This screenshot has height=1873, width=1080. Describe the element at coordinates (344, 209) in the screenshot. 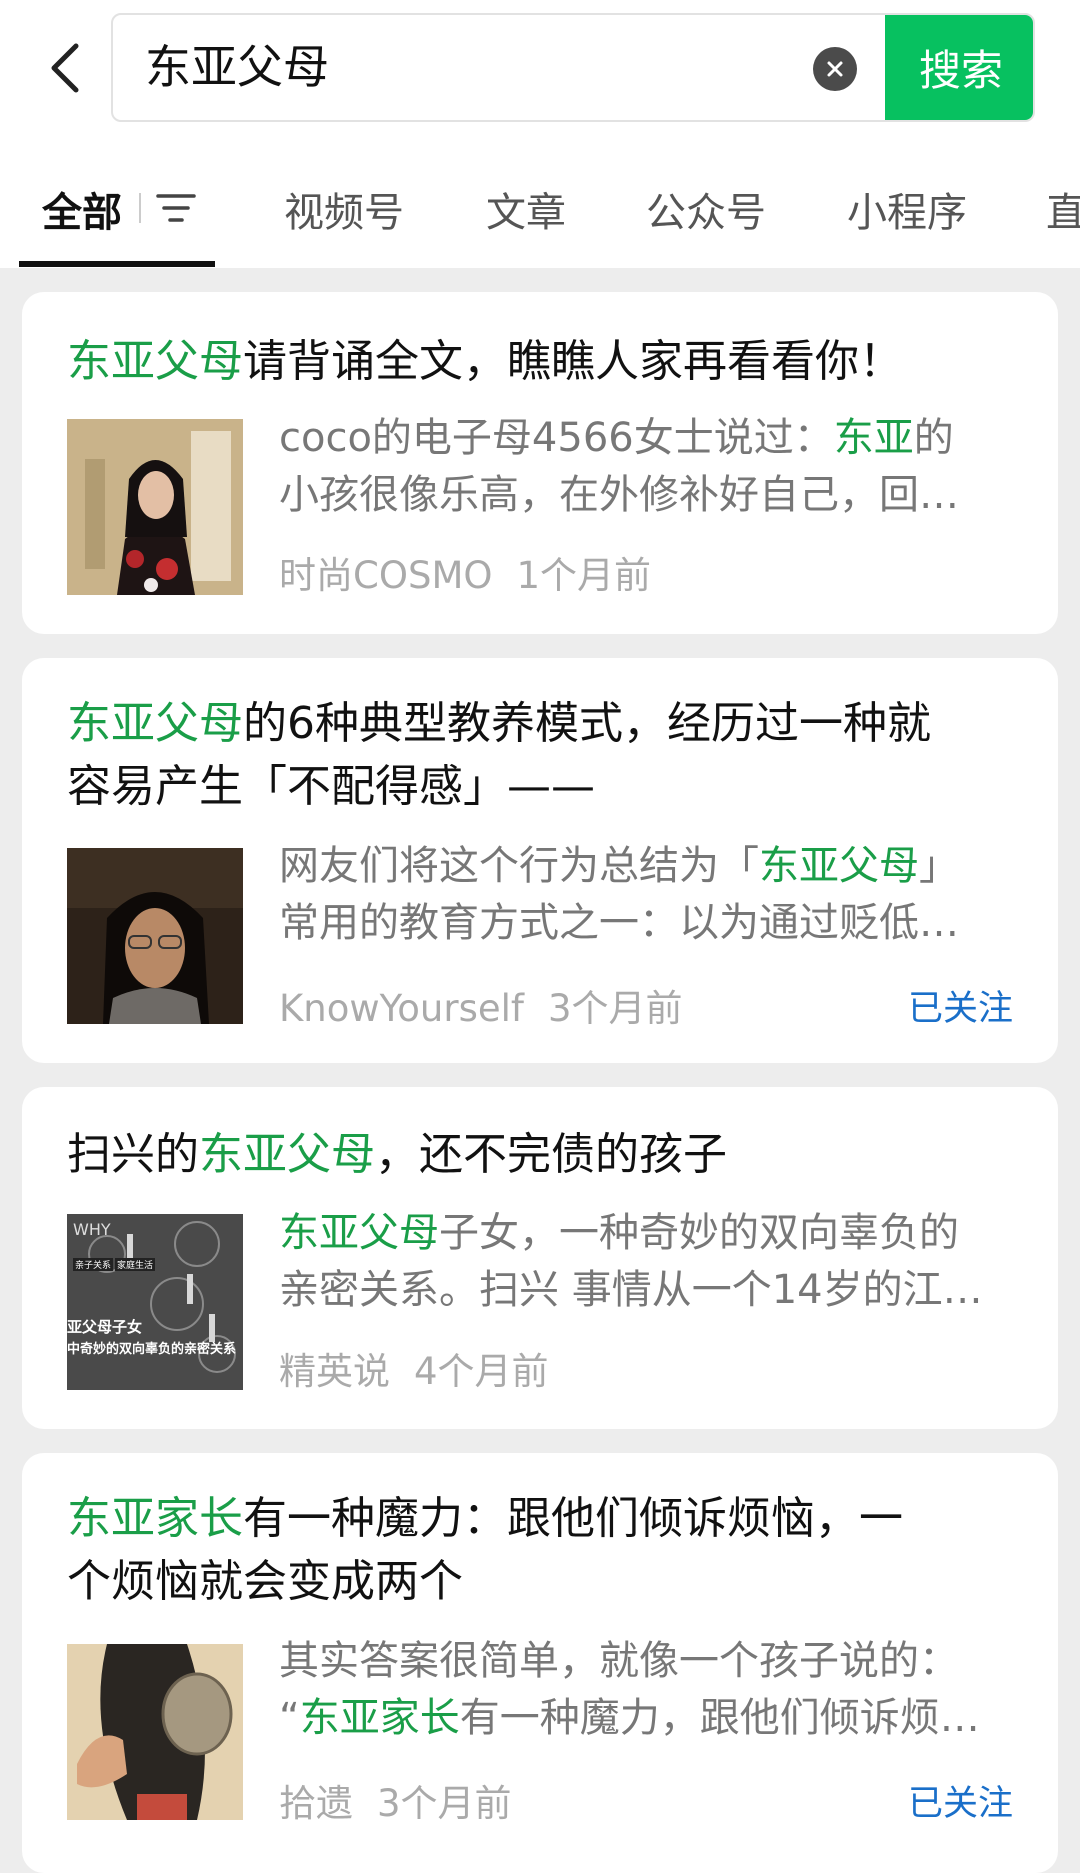

I see `tab-channels: 视频号` at that location.